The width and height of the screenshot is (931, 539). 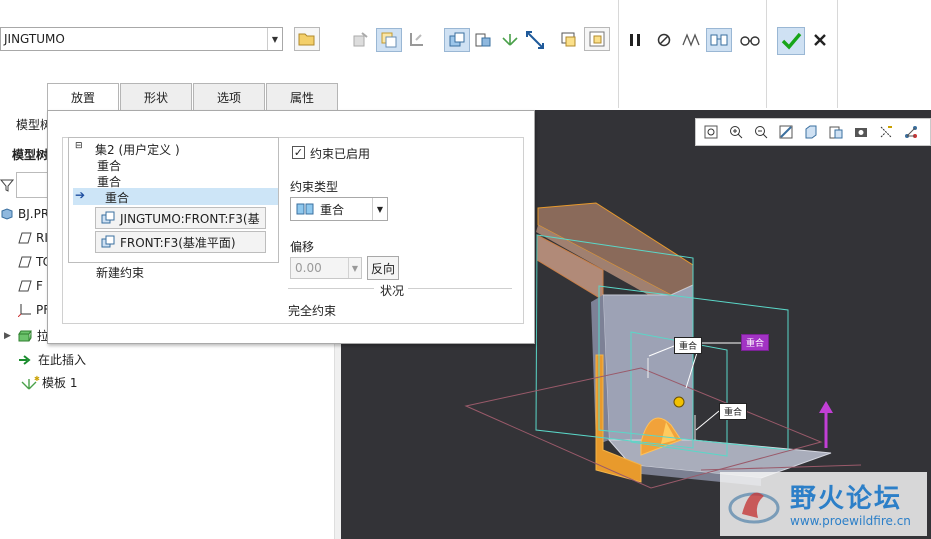 I want to click on insert-arrow-icon, so click(x=25, y=359).